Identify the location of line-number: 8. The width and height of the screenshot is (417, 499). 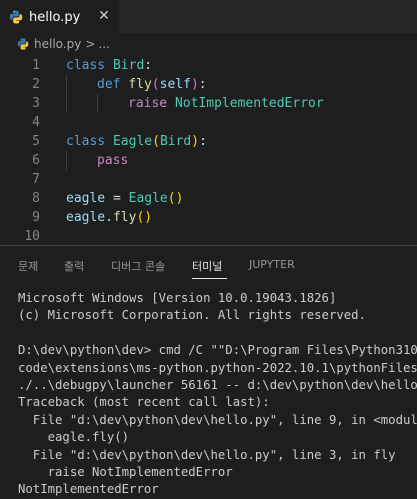
(36, 198).